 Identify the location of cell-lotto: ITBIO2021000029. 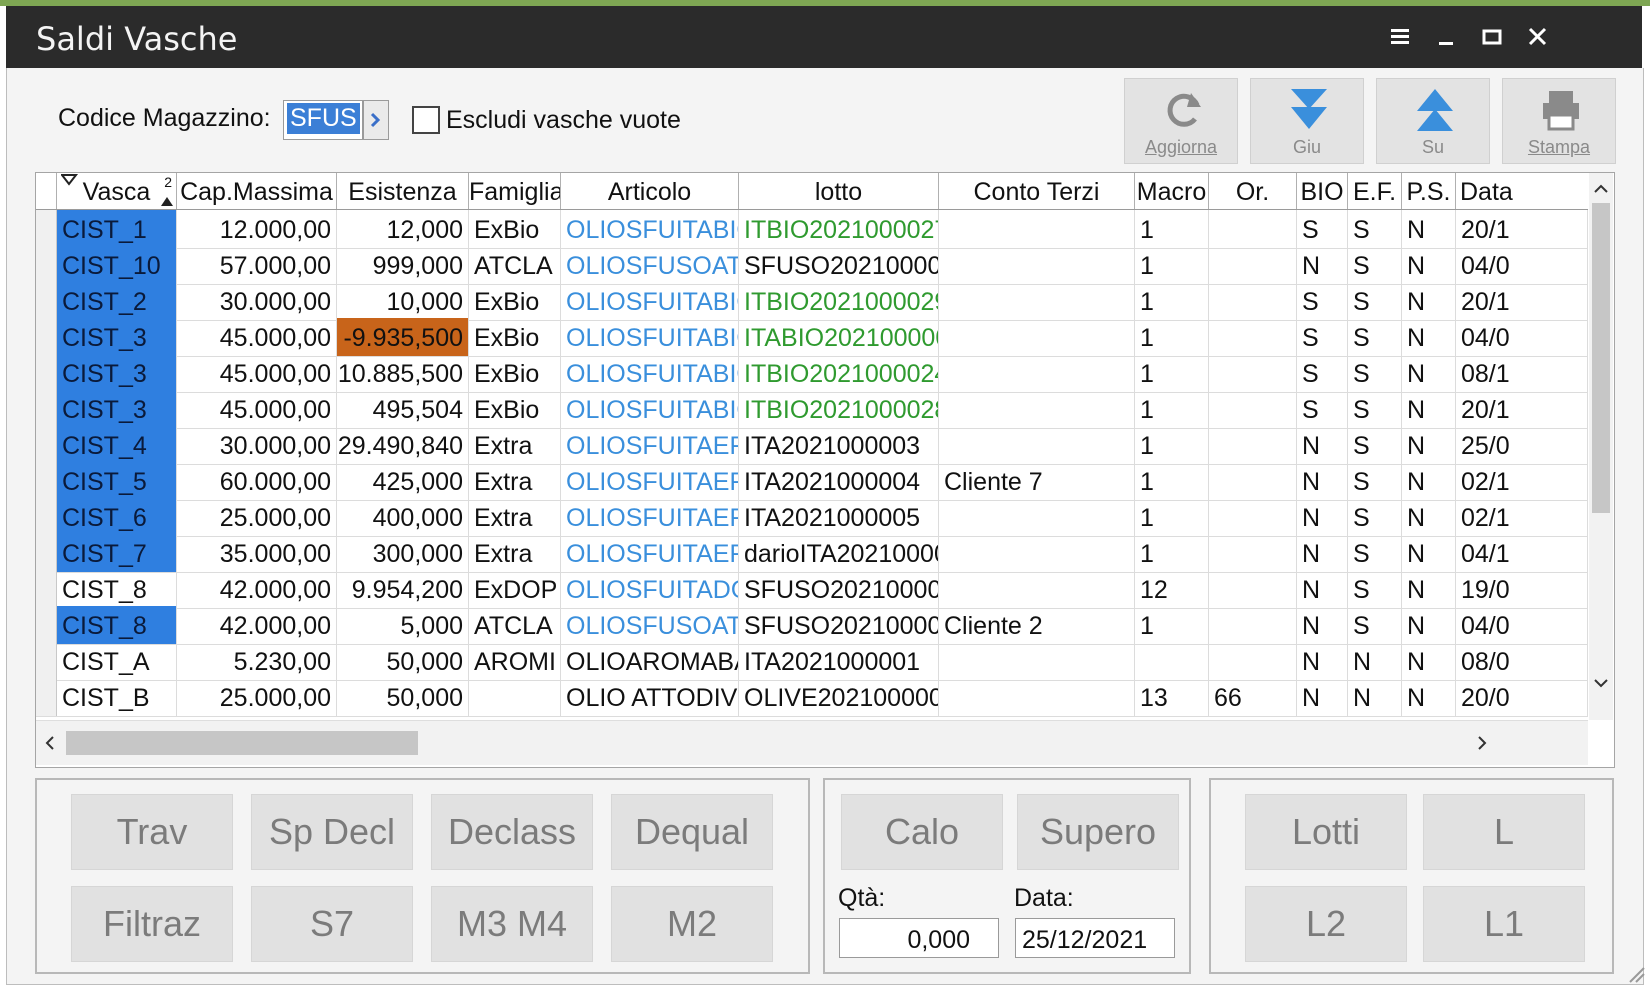
(839, 301).